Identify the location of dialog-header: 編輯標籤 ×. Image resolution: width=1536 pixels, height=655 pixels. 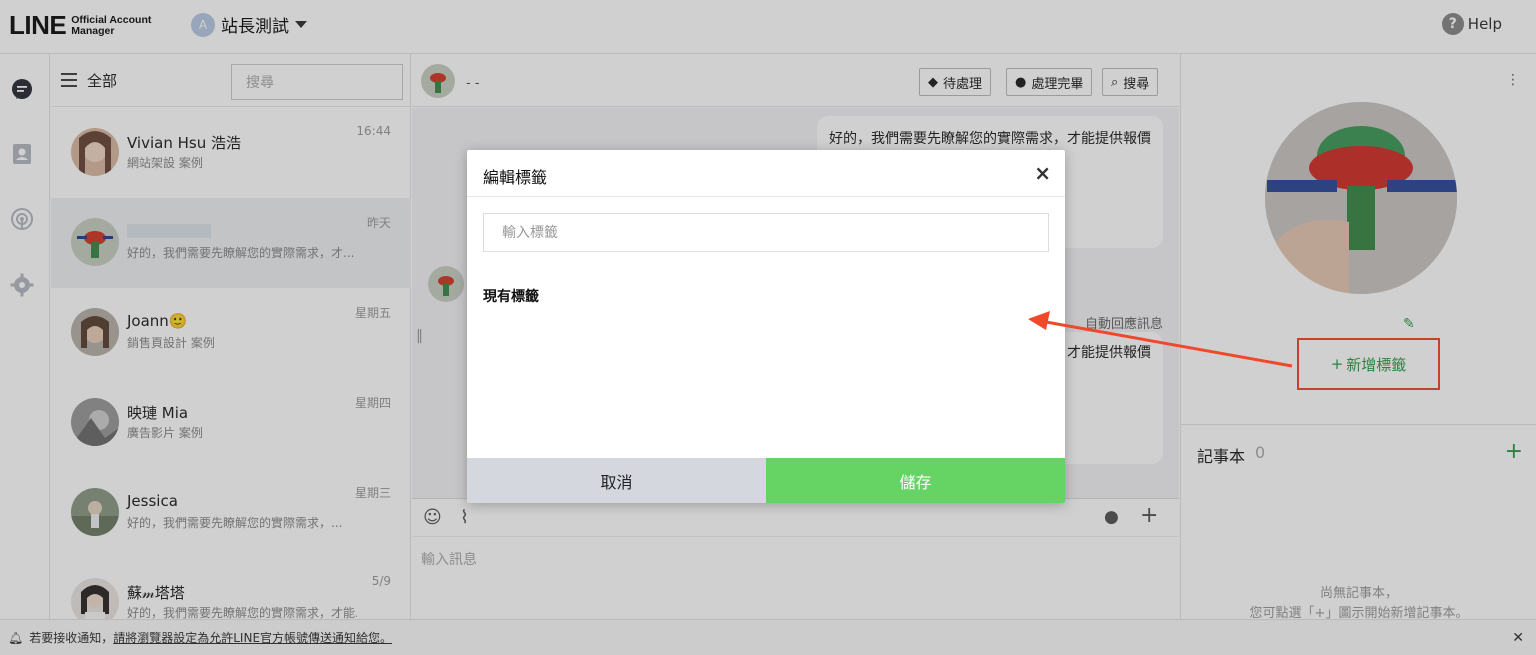
(766, 173).